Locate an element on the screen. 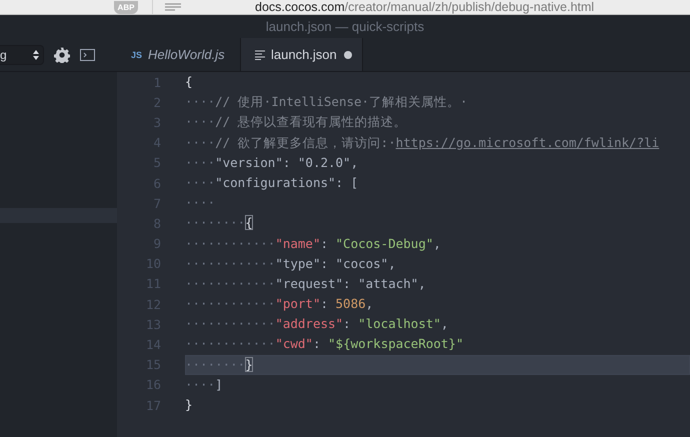 The height and width of the screenshot is (437, 690). js-icon: JS is located at coordinates (136, 55).